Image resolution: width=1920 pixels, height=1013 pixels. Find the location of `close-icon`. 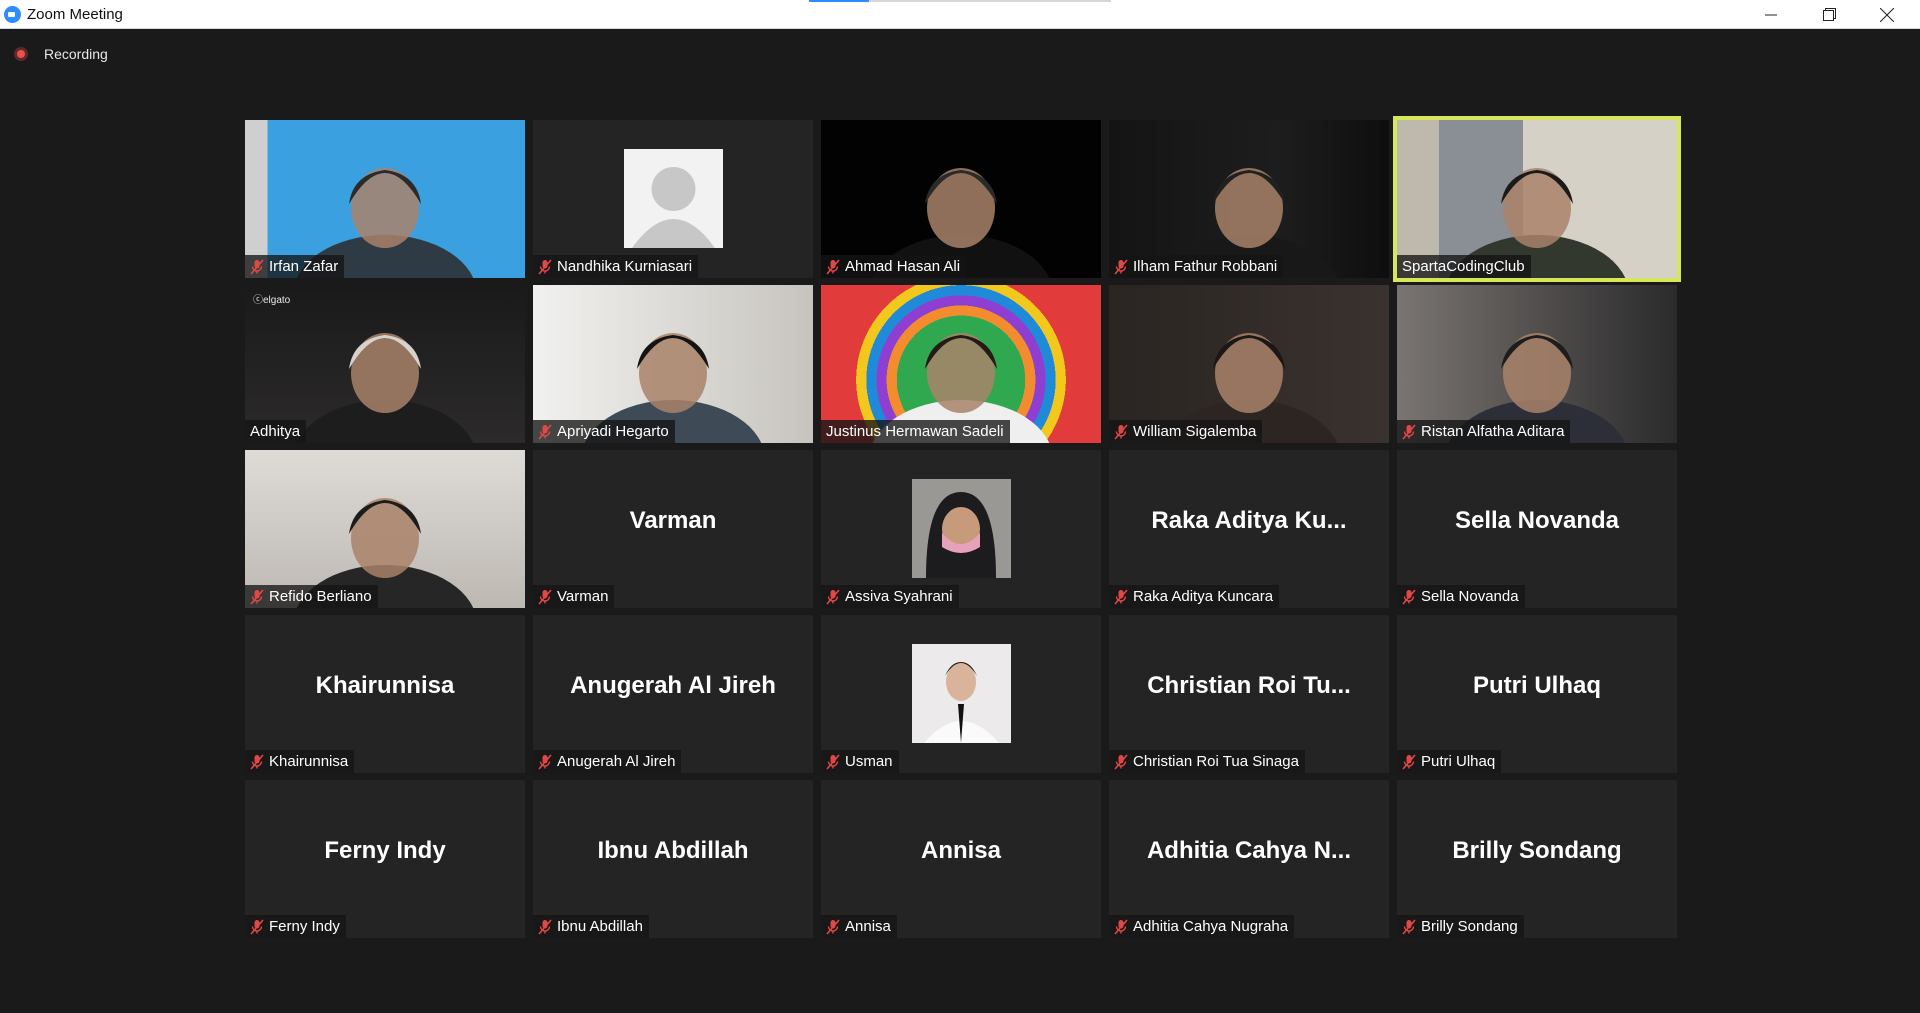

close-icon is located at coordinates (1887, 14).